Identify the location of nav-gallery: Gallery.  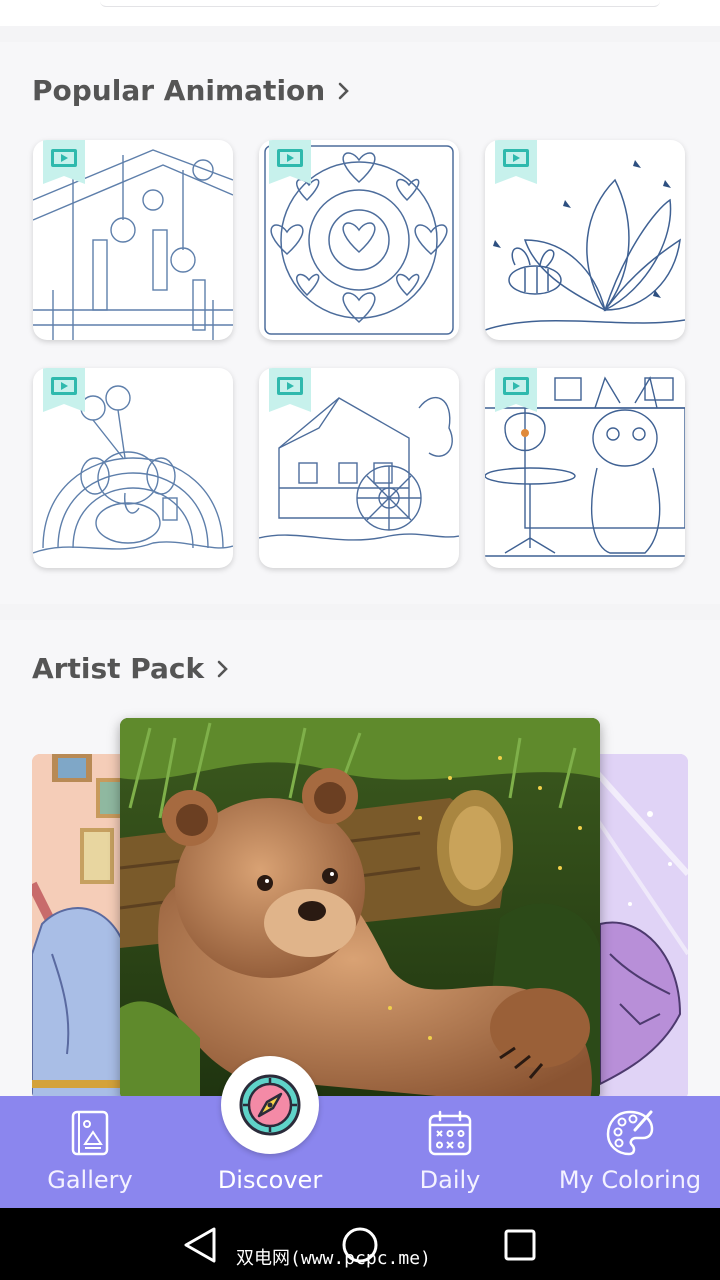
(90, 1152).